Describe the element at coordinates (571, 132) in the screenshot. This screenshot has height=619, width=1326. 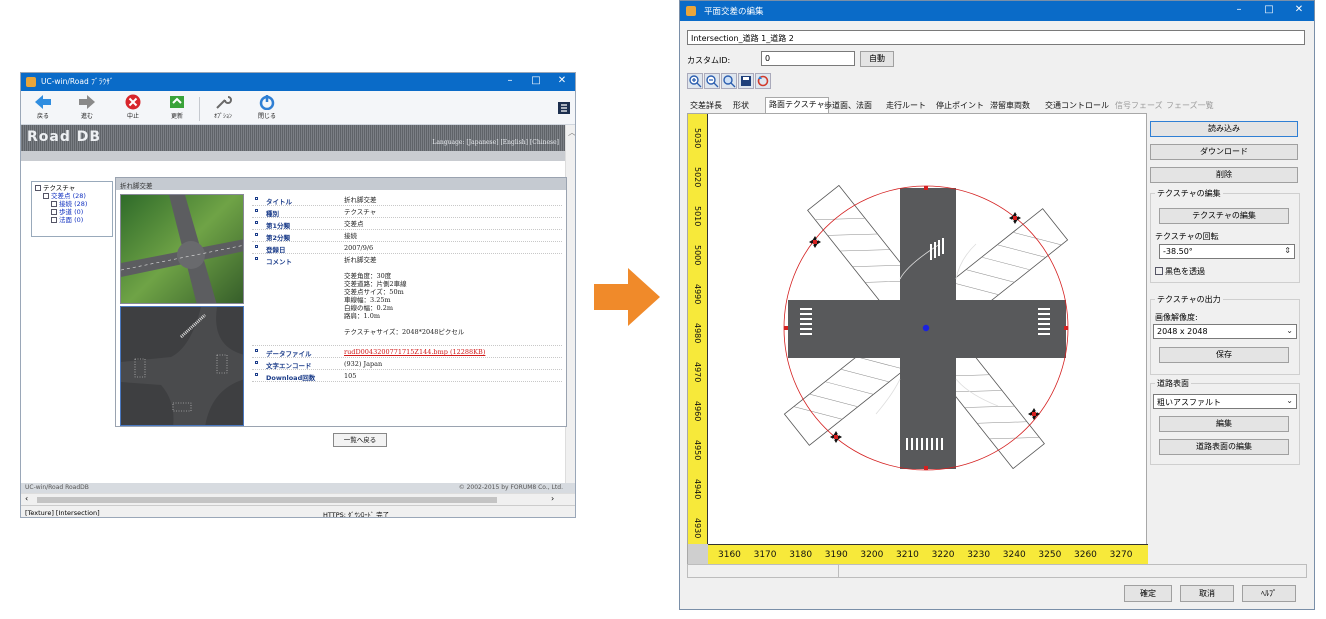
I see `scroll-up-icon: ︿` at that location.